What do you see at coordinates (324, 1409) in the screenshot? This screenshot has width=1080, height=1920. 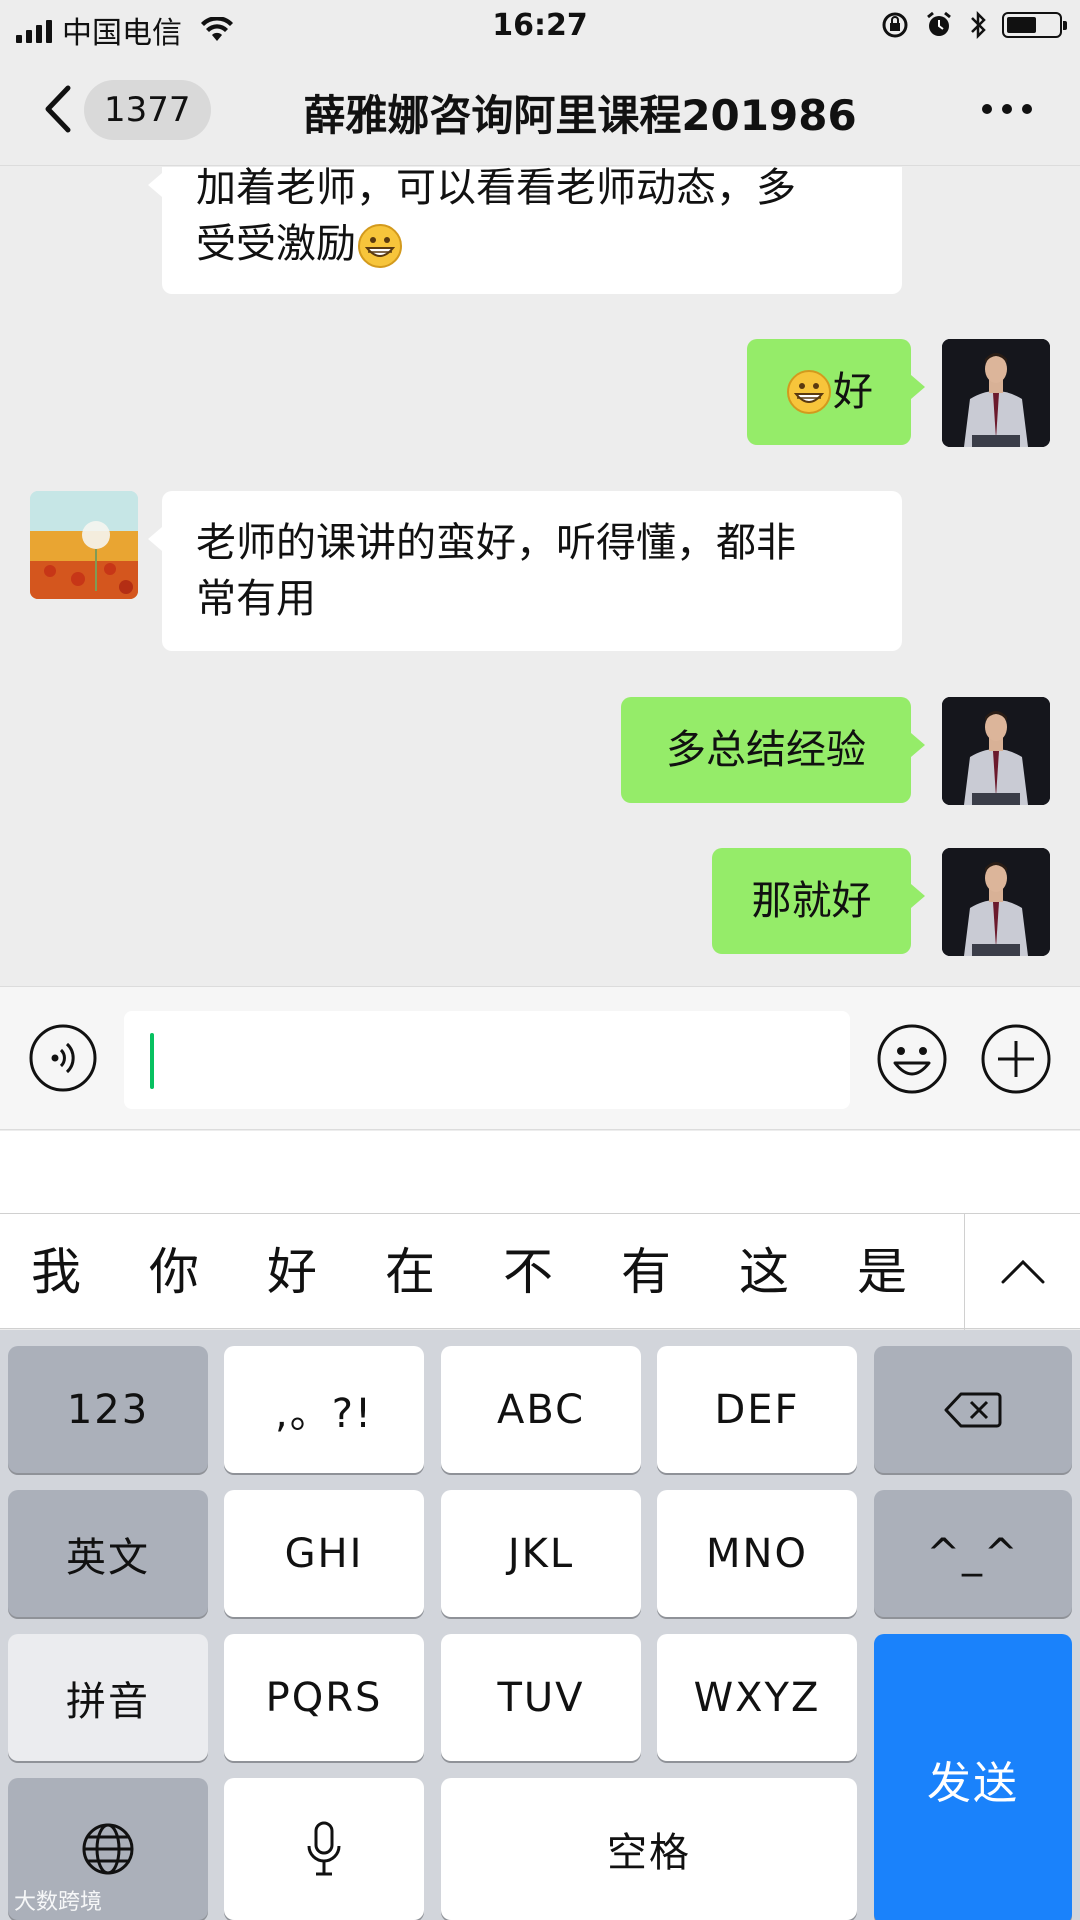 I see `key-punctuation: ,。?!` at bounding box center [324, 1409].